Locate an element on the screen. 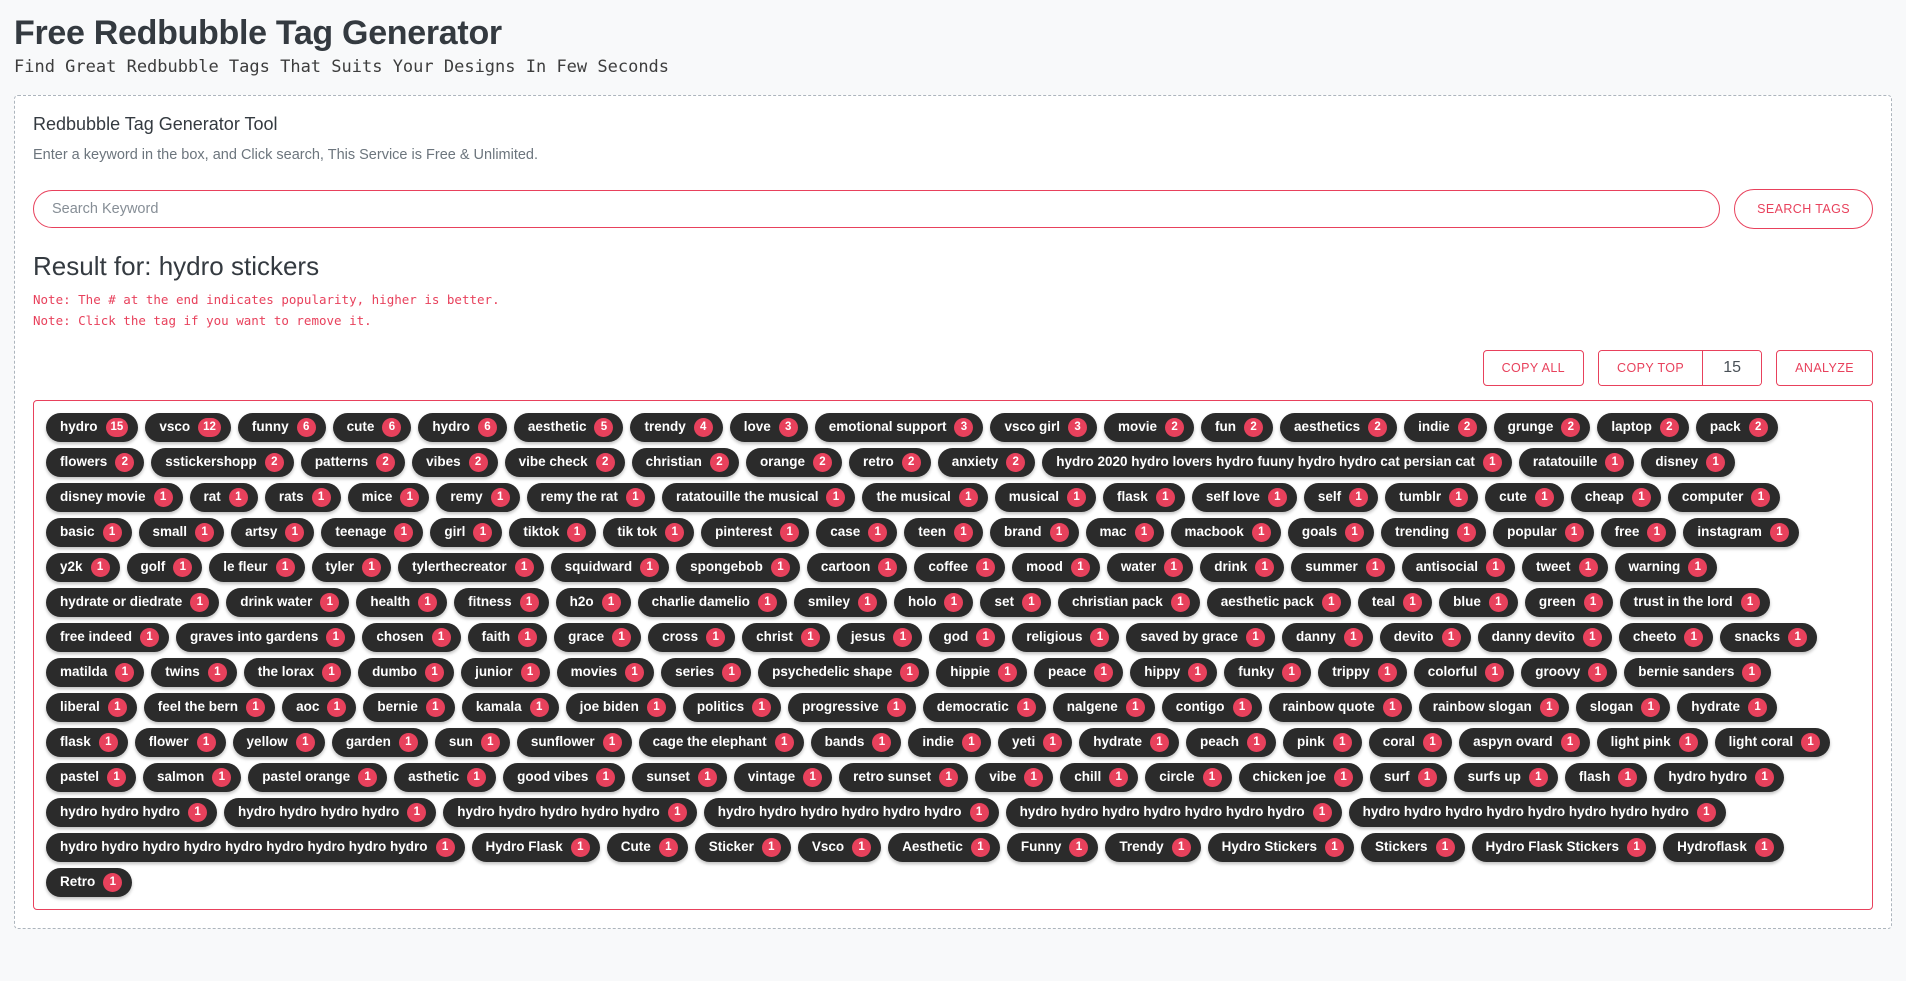 Image resolution: width=1906 pixels, height=981 pixels. tag-chip: Funny 1 is located at coordinates (1052, 847).